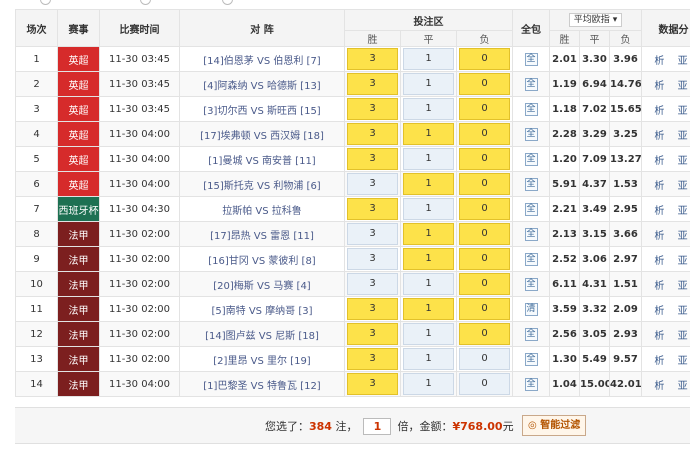  I want to click on match-teams: [2]里昂 VS 里尔 [19], so click(262, 359).